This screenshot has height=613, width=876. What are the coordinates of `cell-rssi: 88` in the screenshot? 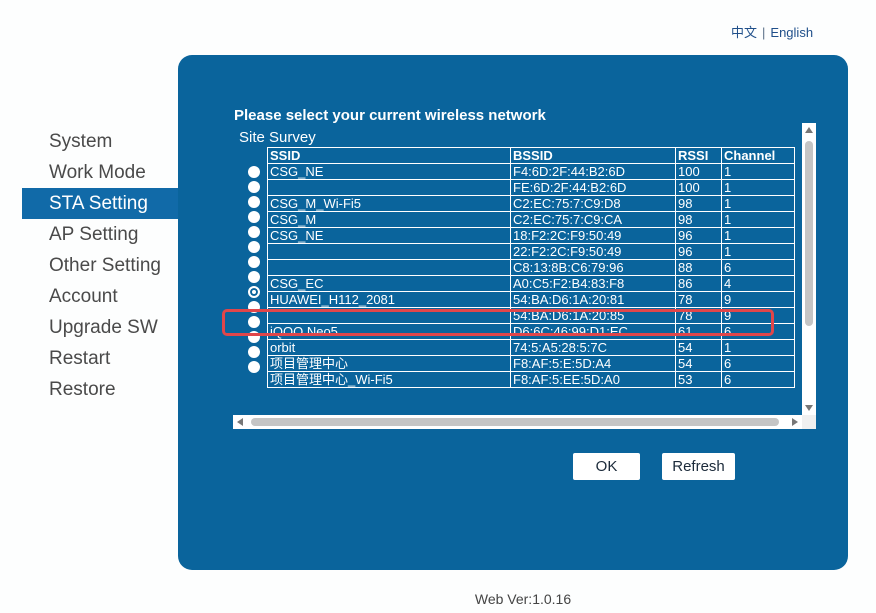 It's located at (698, 267).